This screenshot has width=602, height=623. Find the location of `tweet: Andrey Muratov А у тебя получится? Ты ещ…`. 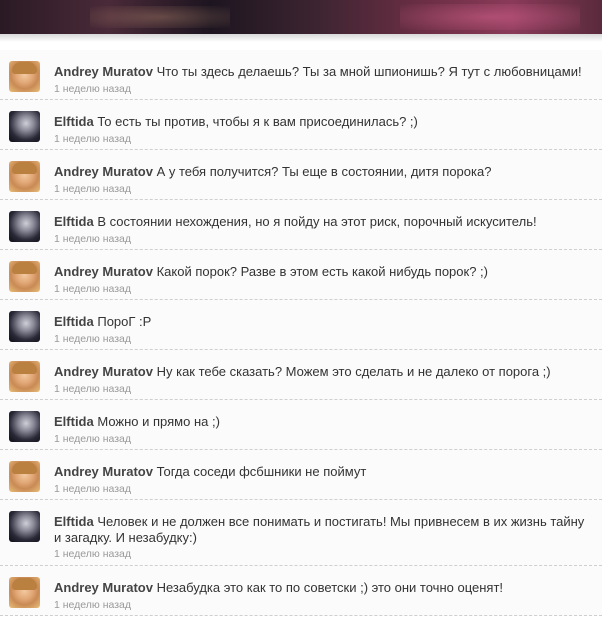

tweet: Andrey Muratov А у тебя получится? Ты ещ… is located at coordinates (301, 175).